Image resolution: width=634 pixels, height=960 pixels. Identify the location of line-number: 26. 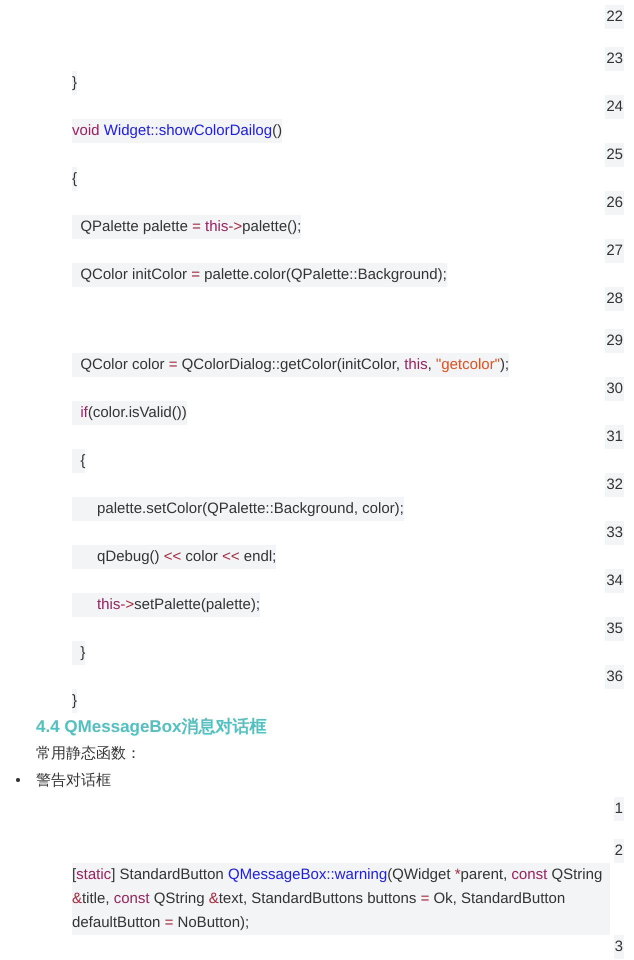
(614, 203).